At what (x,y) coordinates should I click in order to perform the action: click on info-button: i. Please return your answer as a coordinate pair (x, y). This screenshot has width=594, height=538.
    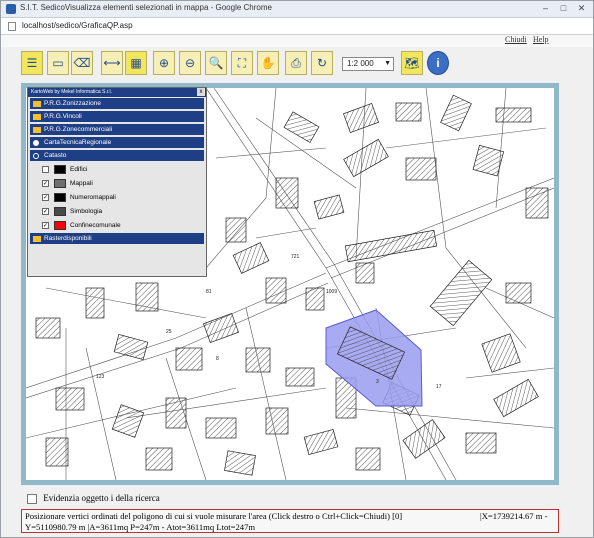
    Looking at the image, I should click on (438, 63).